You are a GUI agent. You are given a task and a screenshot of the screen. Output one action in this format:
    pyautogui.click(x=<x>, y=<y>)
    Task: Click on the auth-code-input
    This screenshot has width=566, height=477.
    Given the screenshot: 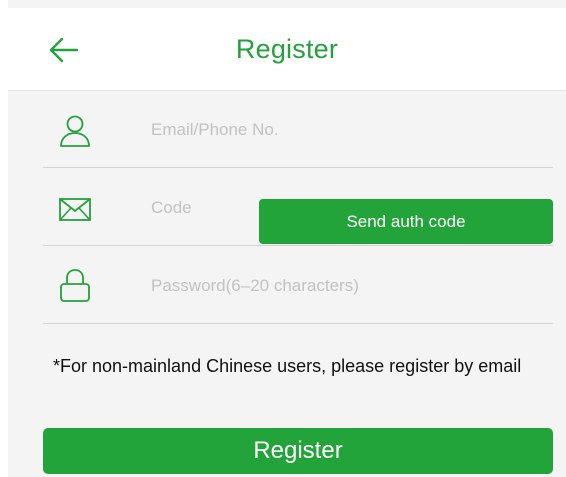 What is the action you would take?
    pyautogui.click(x=196, y=208)
    